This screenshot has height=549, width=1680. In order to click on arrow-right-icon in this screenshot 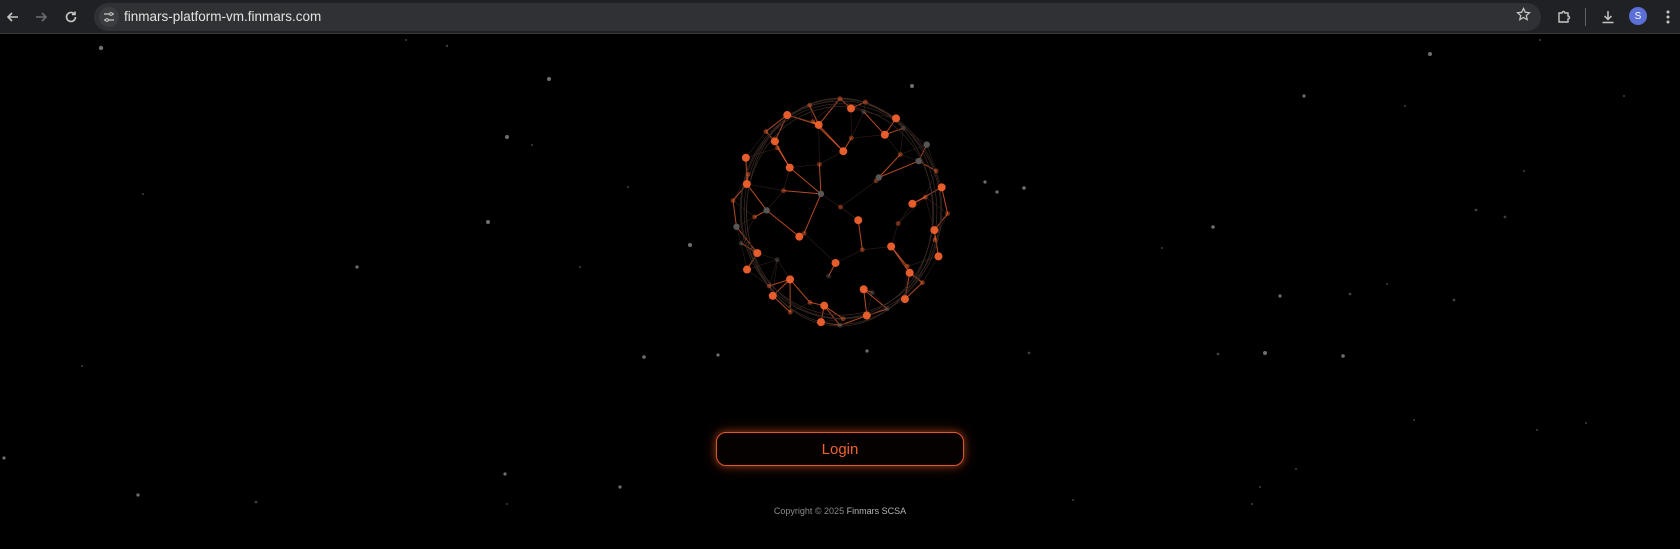, I will do `click(42, 17)`.